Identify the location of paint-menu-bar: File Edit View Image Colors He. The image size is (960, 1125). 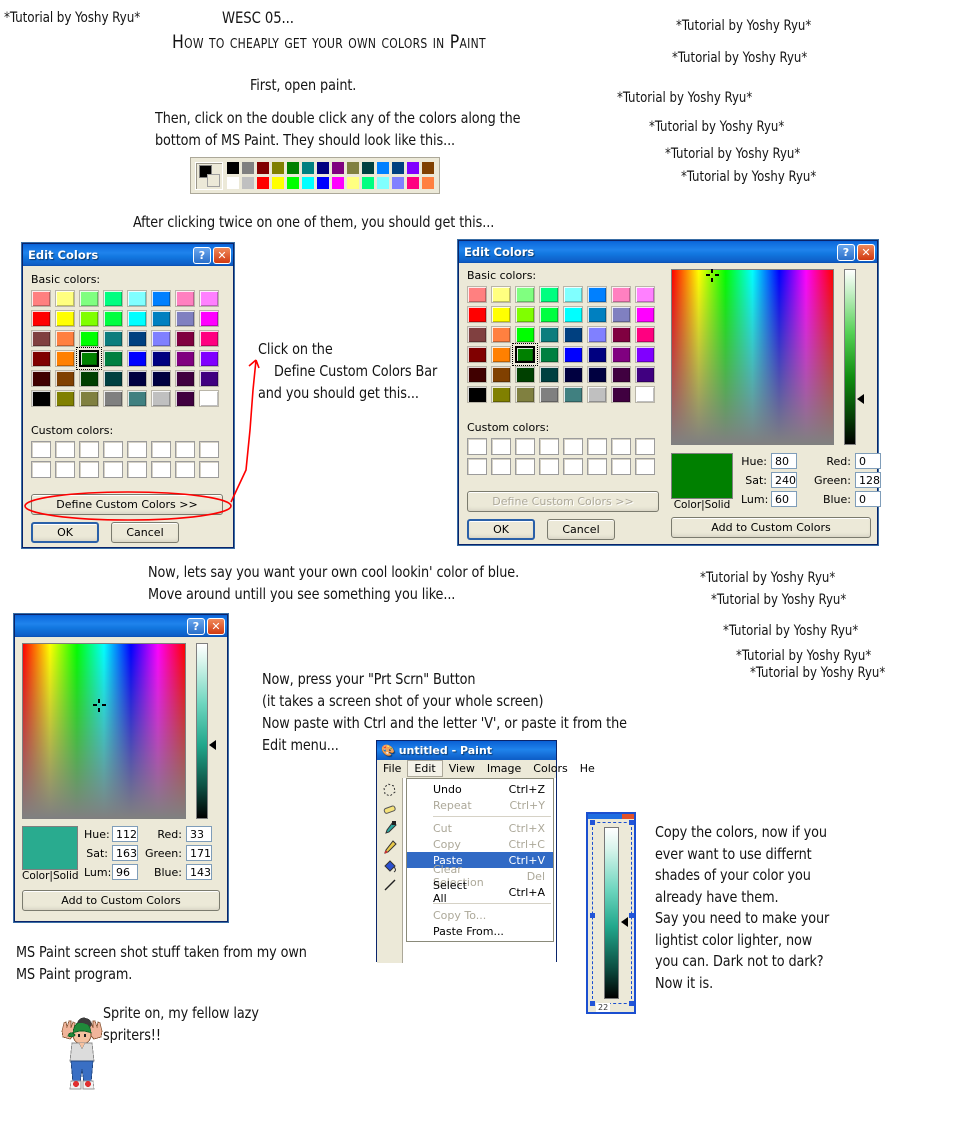
(486, 769).